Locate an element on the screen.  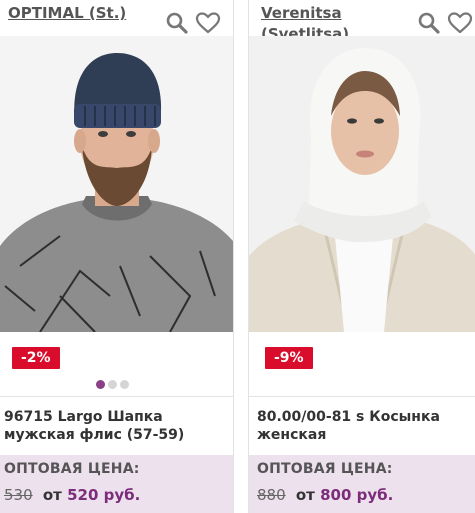
carousel-dots is located at coordinates (112, 384).